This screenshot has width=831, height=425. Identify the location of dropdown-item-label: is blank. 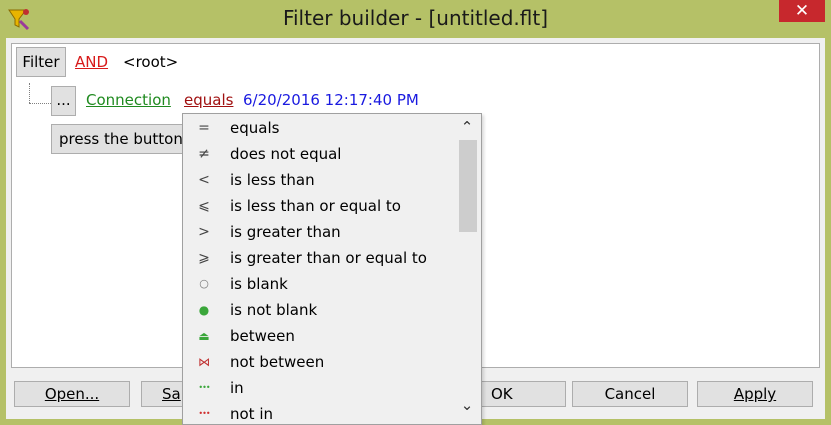
(259, 284).